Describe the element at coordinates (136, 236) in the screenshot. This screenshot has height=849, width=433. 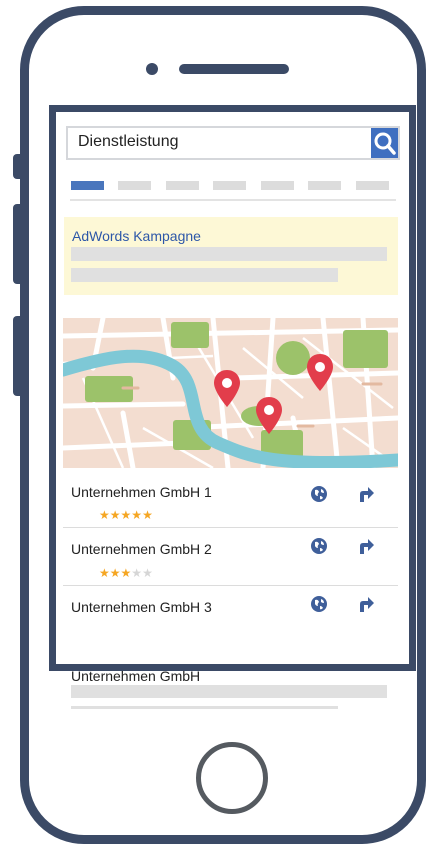
I see `ad-title: AdWords Kampagne` at that location.